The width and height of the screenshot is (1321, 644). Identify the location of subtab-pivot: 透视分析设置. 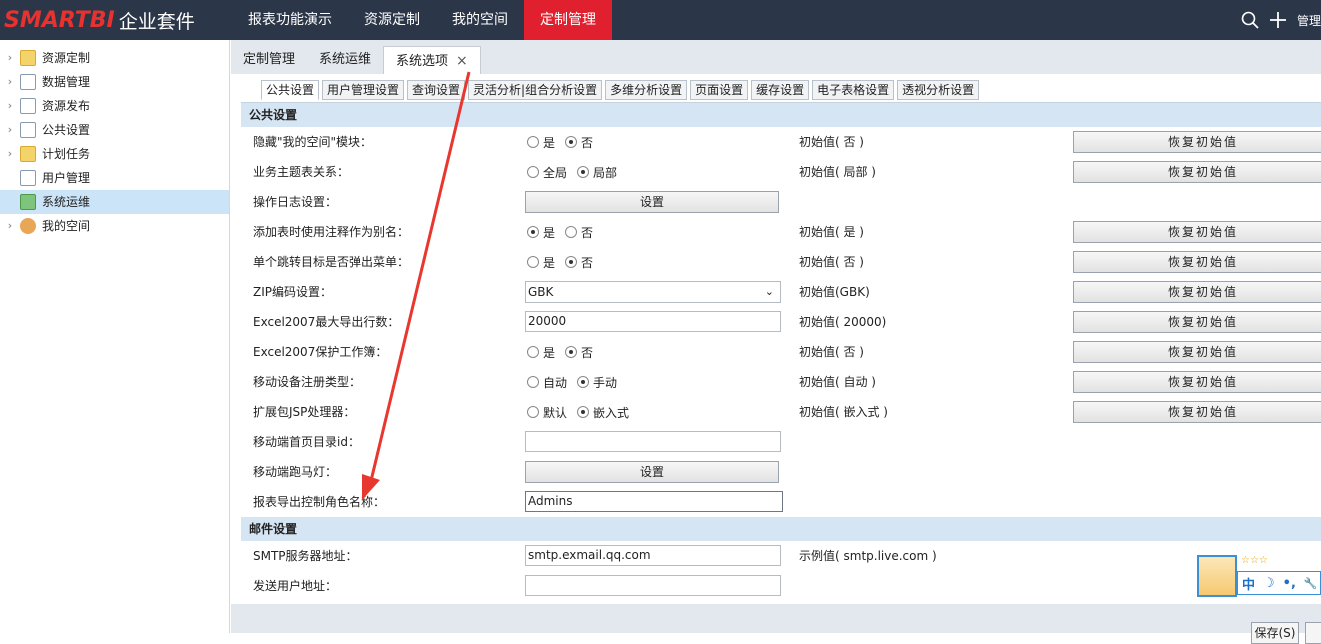
(938, 90).